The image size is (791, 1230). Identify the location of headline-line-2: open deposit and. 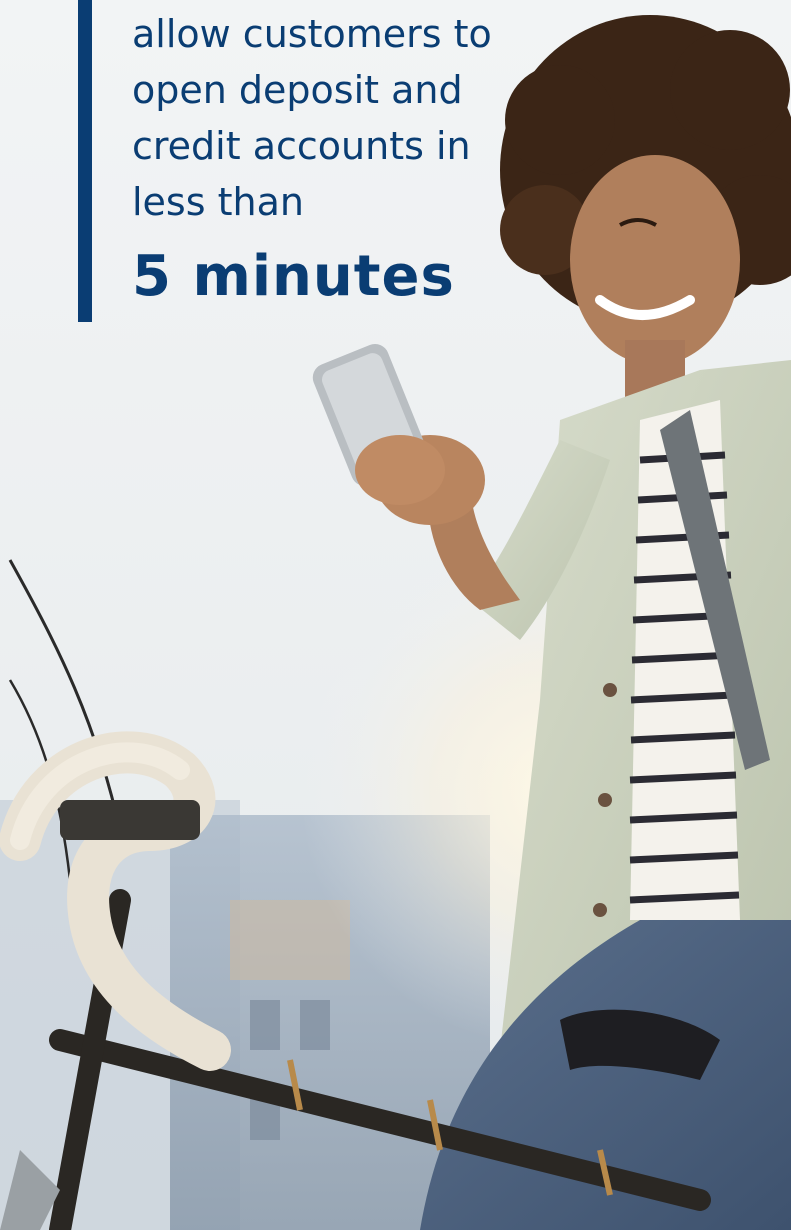
(297, 90).